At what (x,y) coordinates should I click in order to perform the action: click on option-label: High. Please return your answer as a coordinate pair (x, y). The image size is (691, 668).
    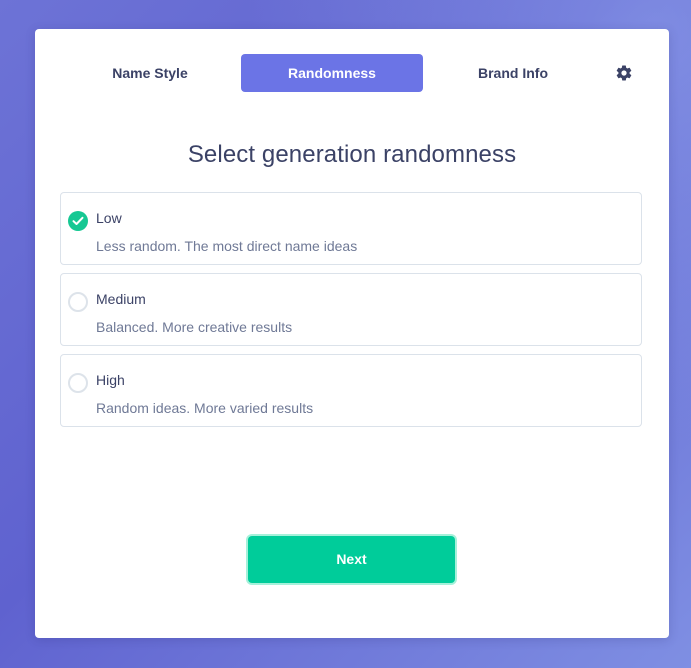
    Looking at the image, I should click on (110, 380).